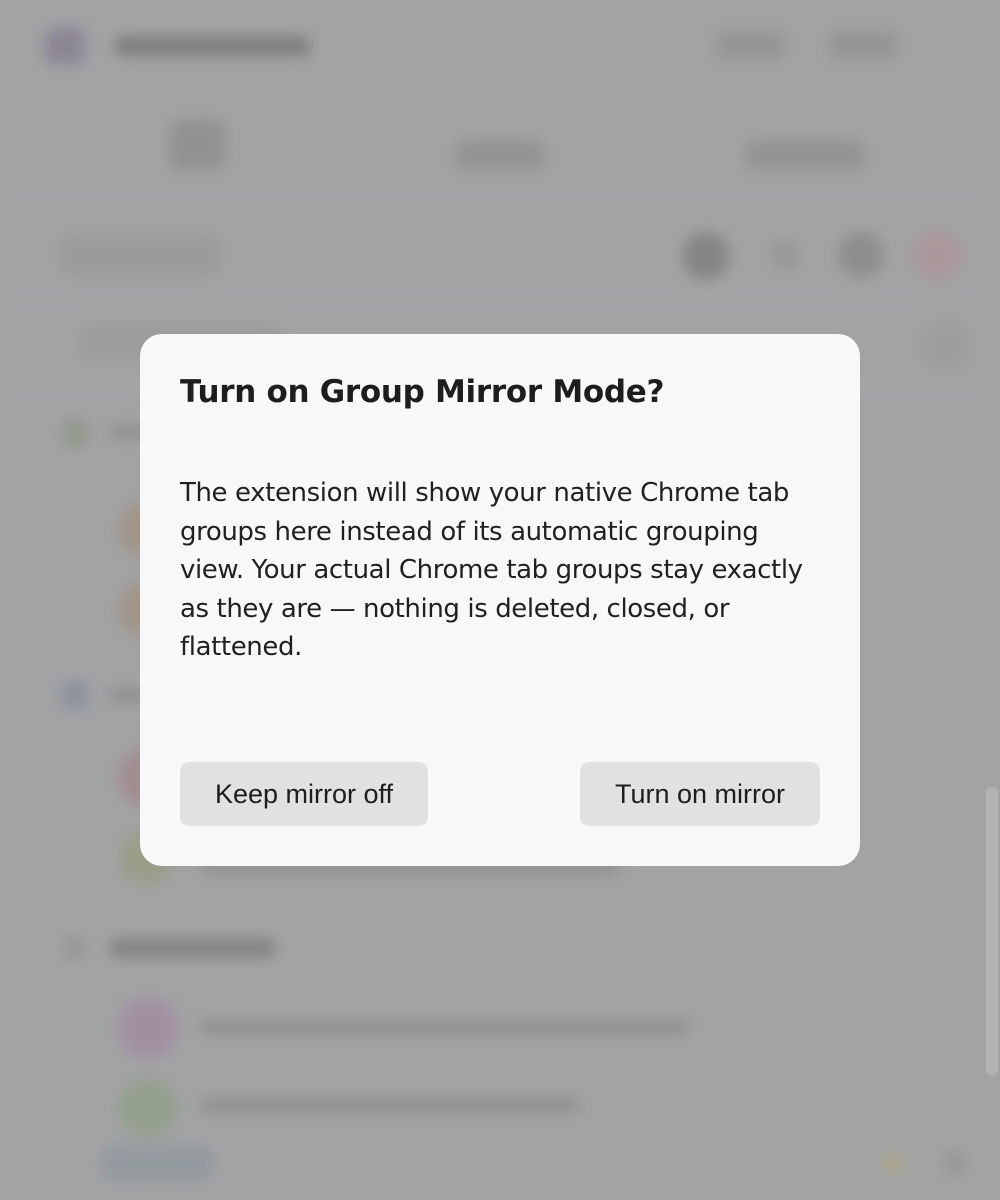  Describe the element at coordinates (140, 255) in the screenshot. I see `search-input` at that location.